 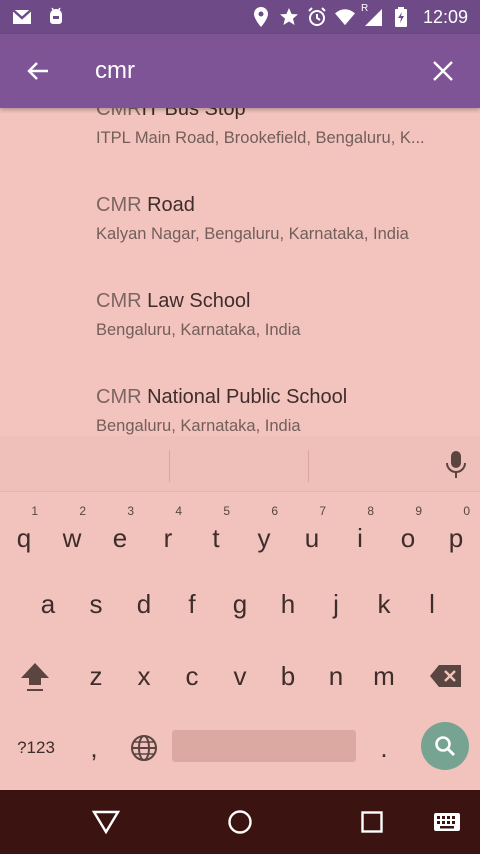 What do you see at coordinates (408, 537) in the screenshot?
I see `key-label: o` at bounding box center [408, 537].